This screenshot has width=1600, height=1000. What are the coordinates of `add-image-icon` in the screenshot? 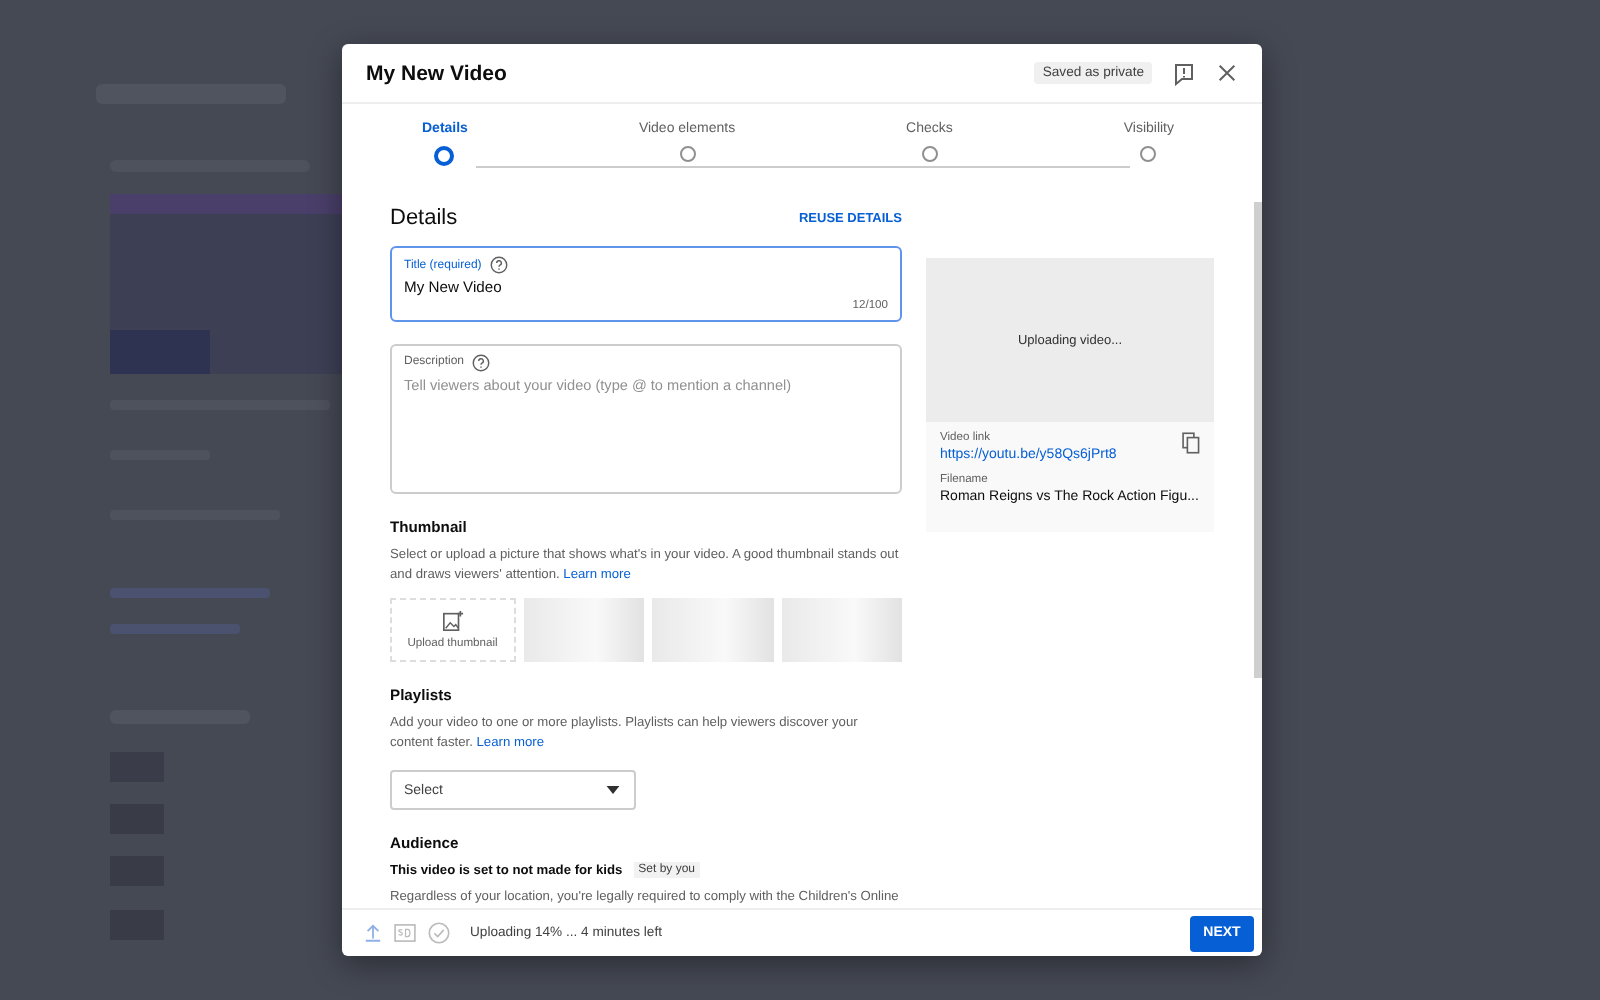 It's located at (452, 621).